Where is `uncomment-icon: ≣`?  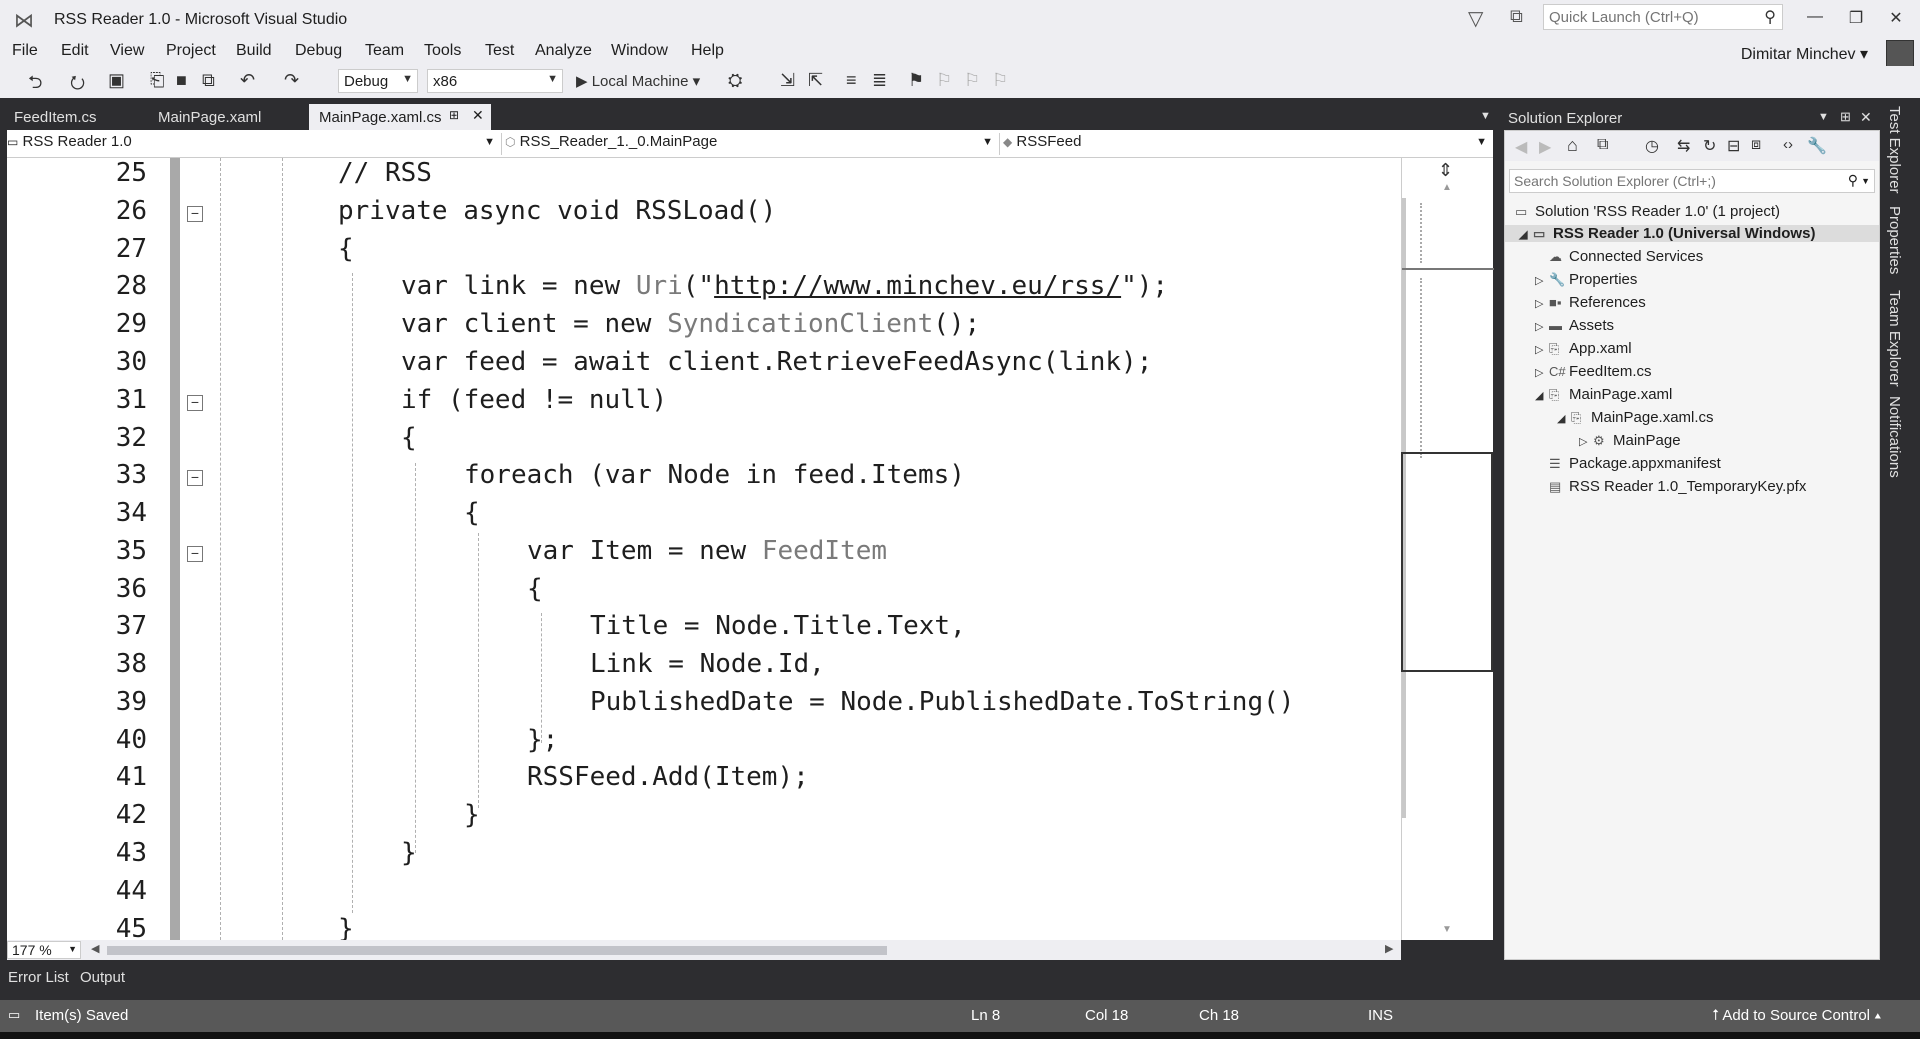 uncomment-icon: ≣ is located at coordinates (879, 80).